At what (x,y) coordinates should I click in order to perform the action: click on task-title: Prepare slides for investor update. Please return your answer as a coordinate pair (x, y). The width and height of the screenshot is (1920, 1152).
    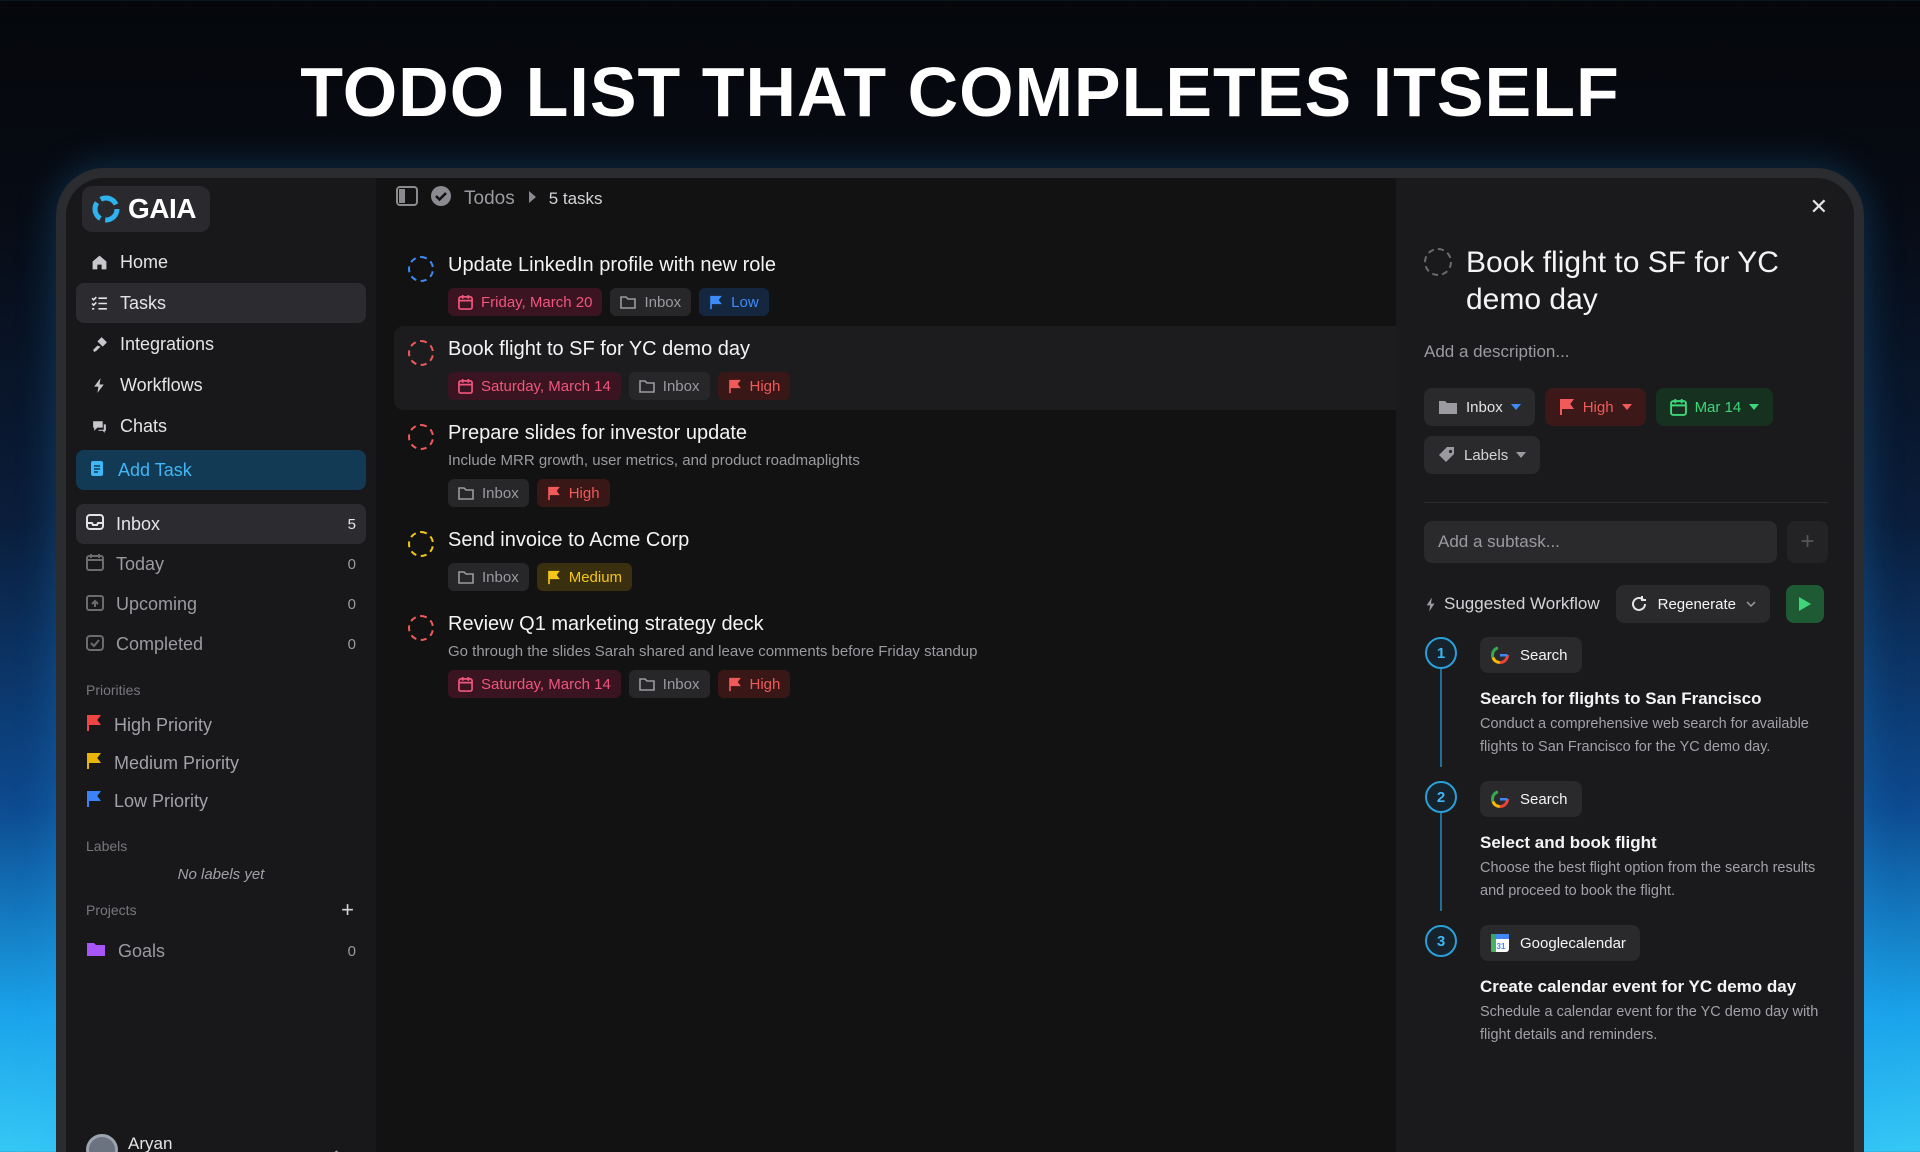
    Looking at the image, I should click on (598, 433).